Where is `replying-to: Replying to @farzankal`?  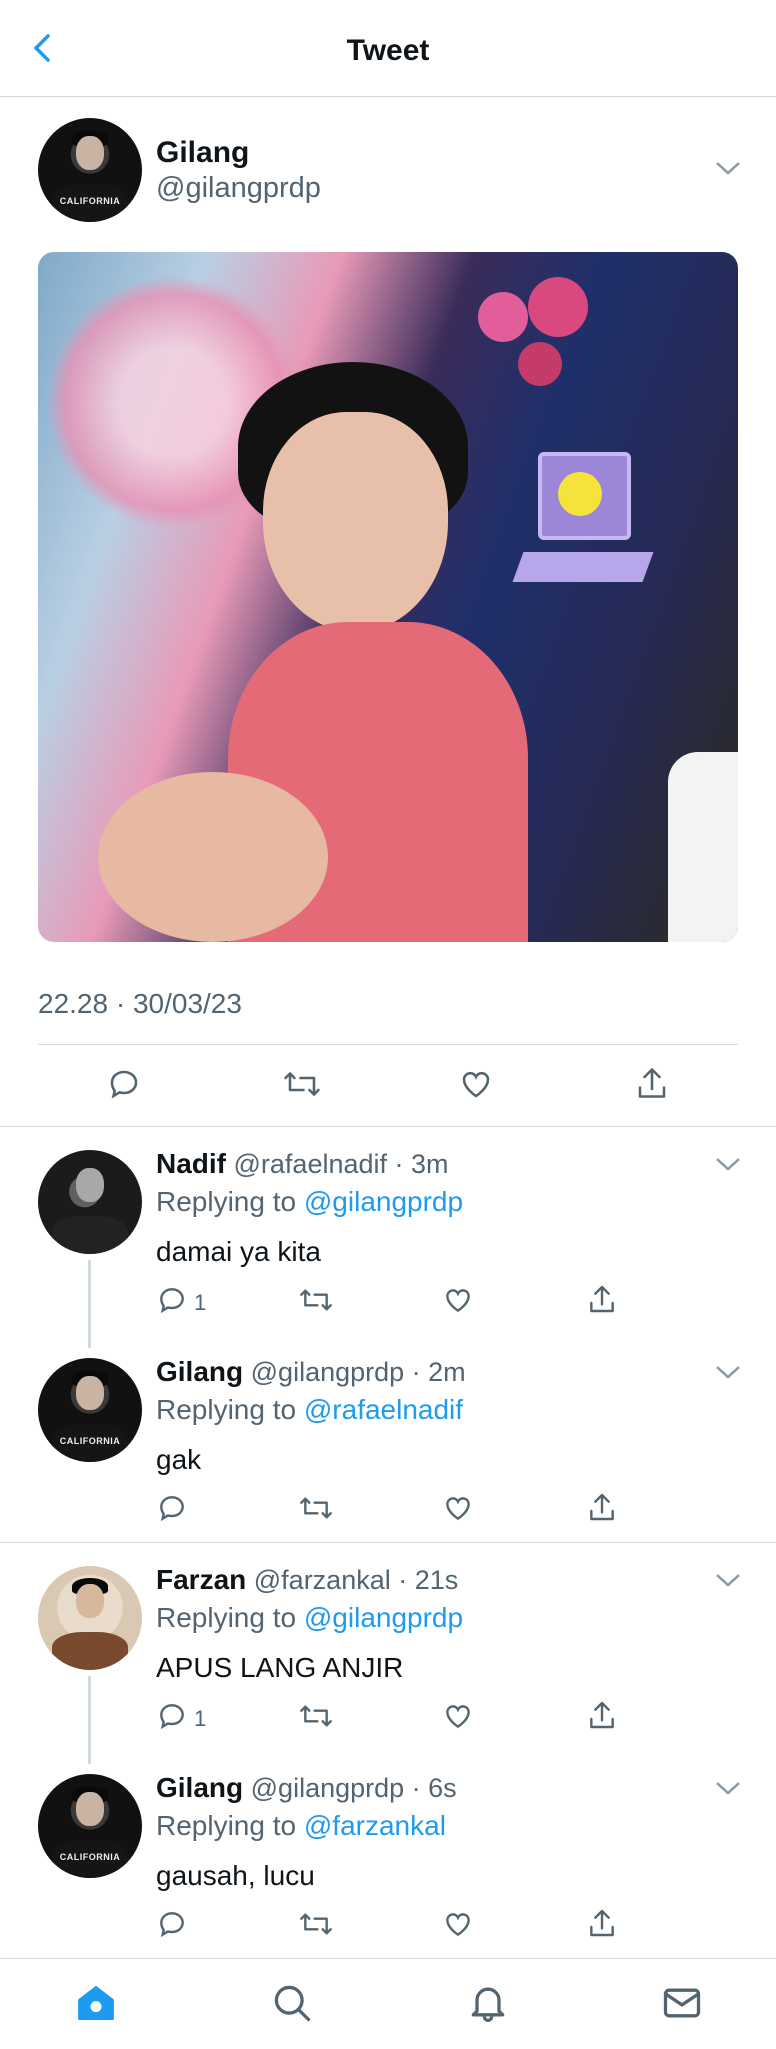 replying-to: Replying to @farzankal is located at coordinates (301, 1826).